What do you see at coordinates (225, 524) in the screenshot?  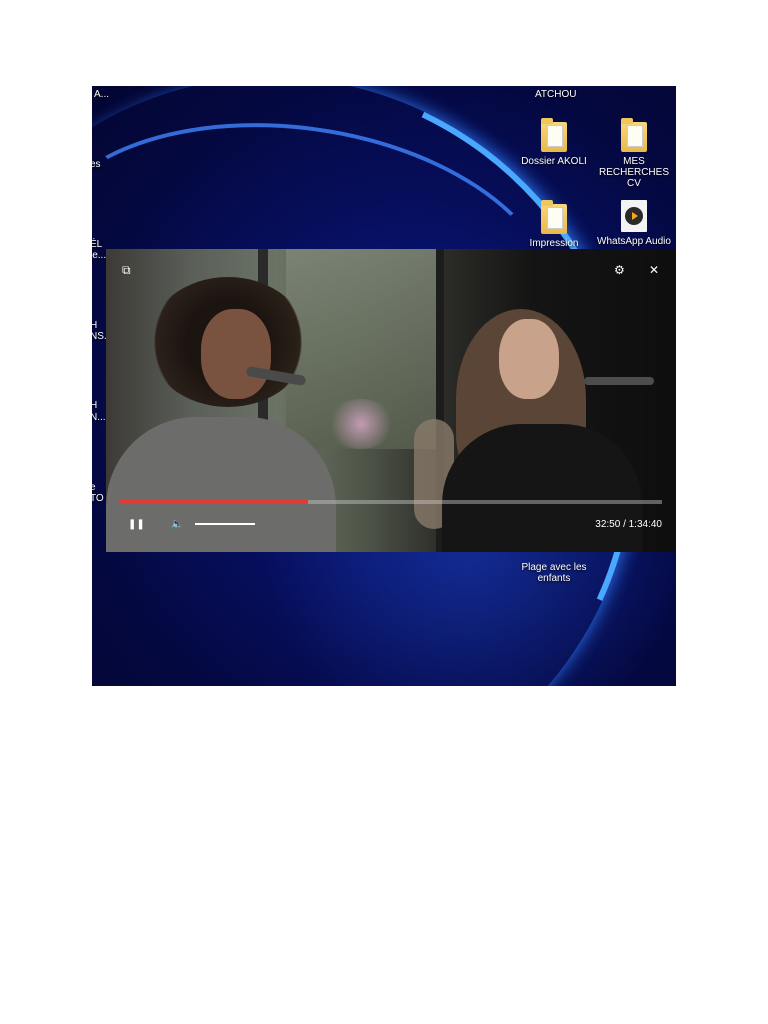 I see `volume-slider` at bounding box center [225, 524].